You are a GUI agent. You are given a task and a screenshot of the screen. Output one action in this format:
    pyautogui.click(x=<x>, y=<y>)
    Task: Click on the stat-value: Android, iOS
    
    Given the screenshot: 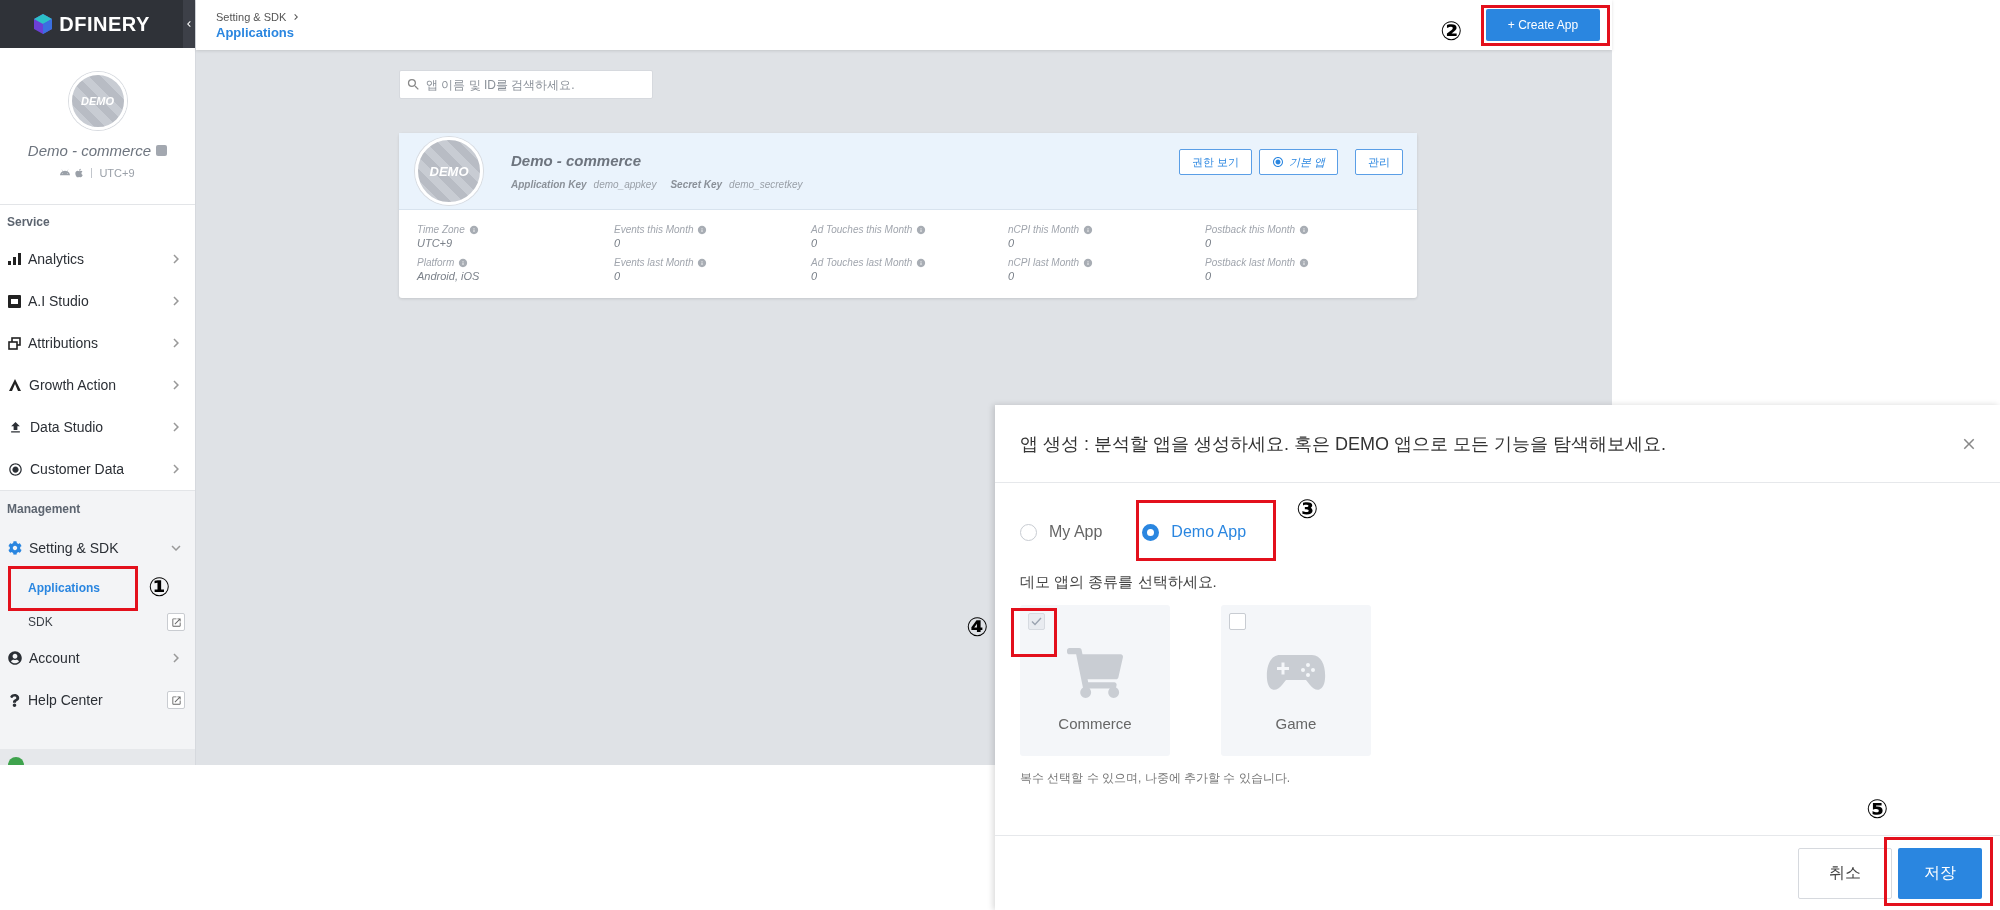 What is the action you would take?
    pyautogui.click(x=449, y=276)
    